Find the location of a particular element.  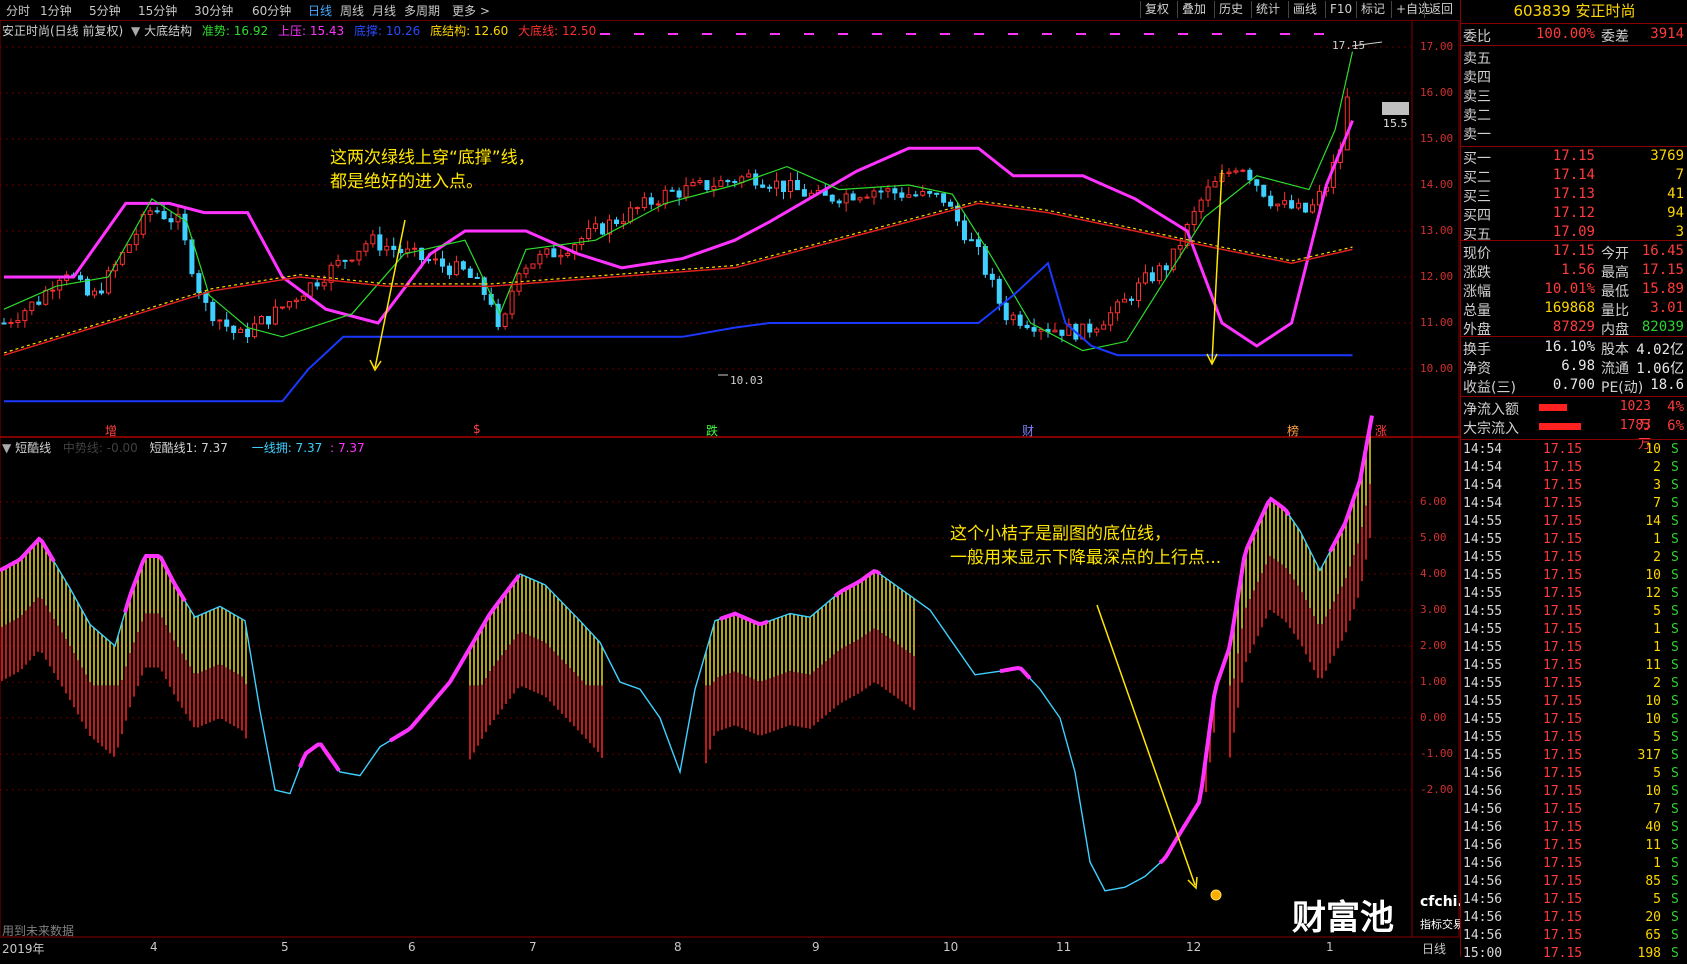

marker-dollar: $ is located at coordinates (477, 429).